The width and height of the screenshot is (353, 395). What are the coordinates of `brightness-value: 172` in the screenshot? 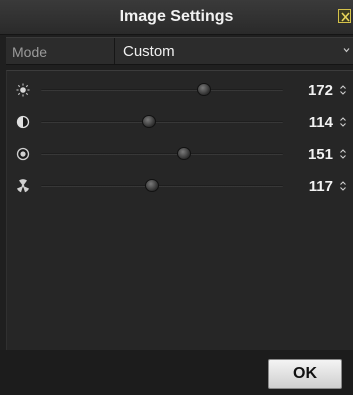 It's located at (316, 90).